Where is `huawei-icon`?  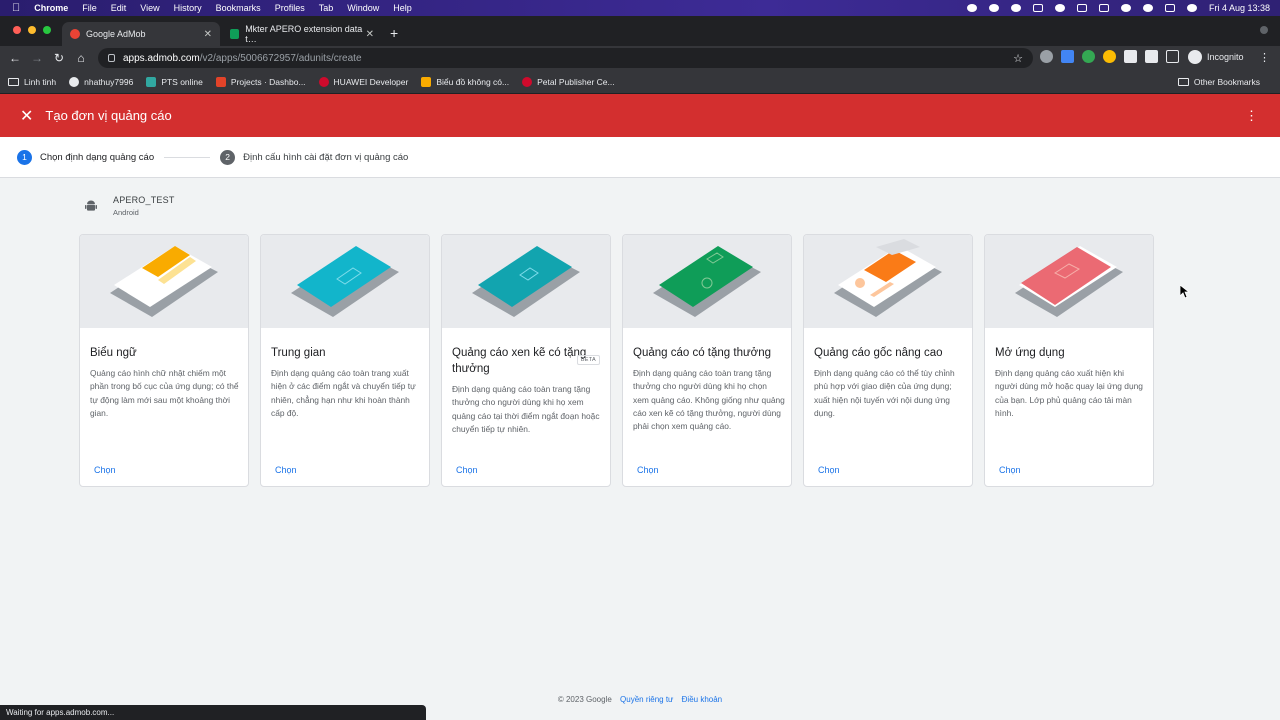 huawei-icon is located at coordinates (323, 81).